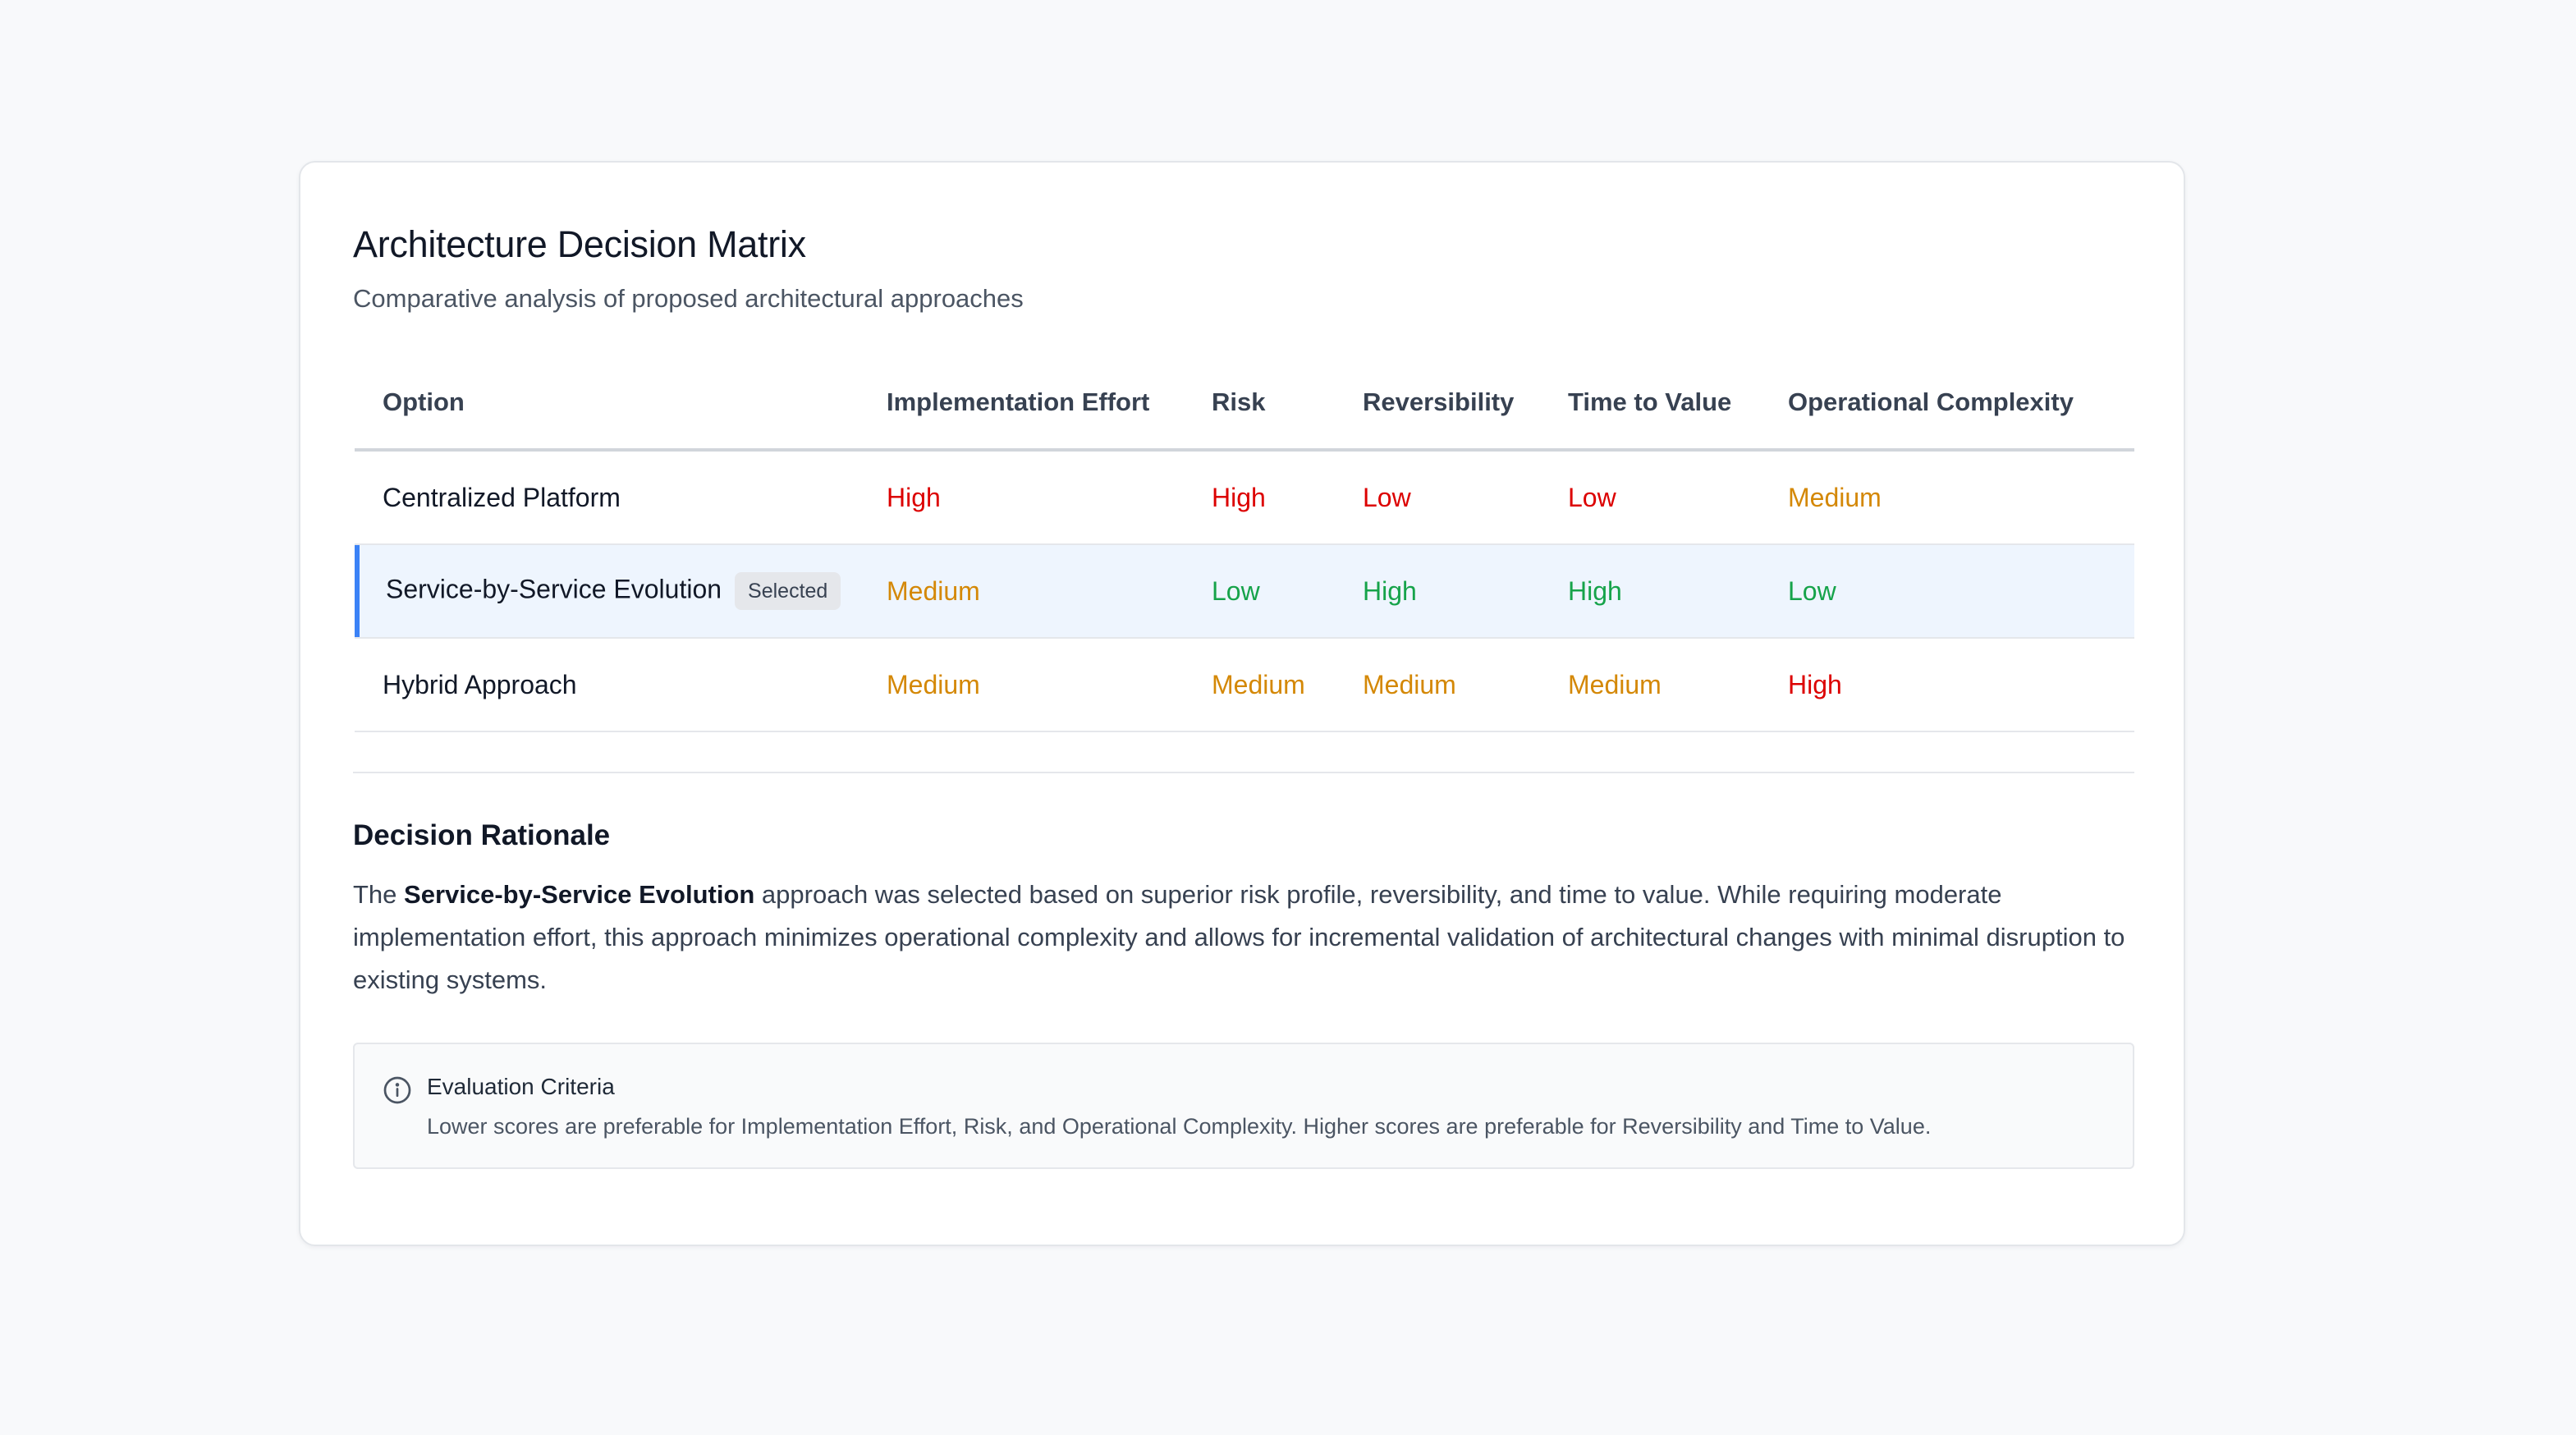 The width and height of the screenshot is (2576, 1435). I want to click on column-header-reversibility: Reversibility, so click(1465, 404).